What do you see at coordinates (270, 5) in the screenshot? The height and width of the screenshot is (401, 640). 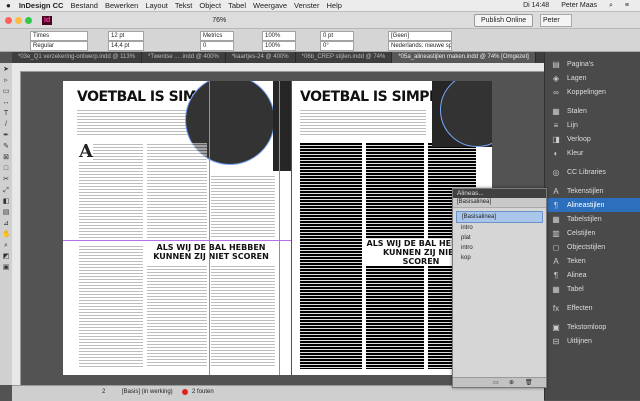 I see `menu-weergave: Weergave` at bounding box center [270, 5].